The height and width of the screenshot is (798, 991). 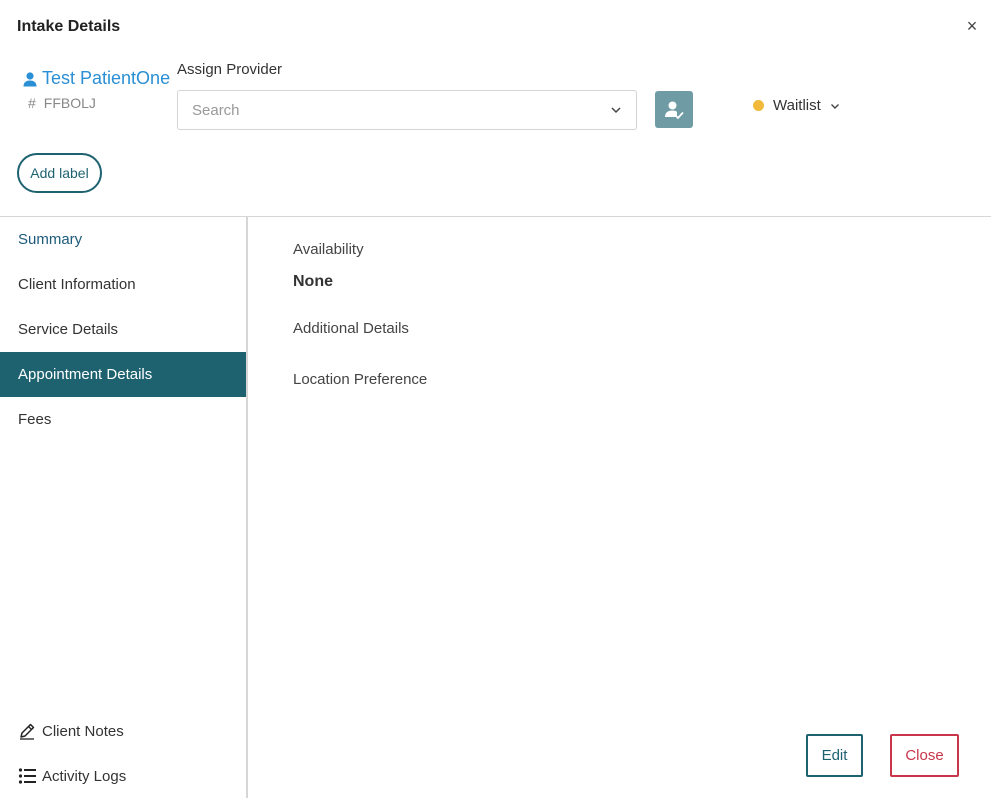 What do you see at coordinates (407, 110) in the screenshot?
I see `provider-search-select: Search` at bounding box center [407, 110].